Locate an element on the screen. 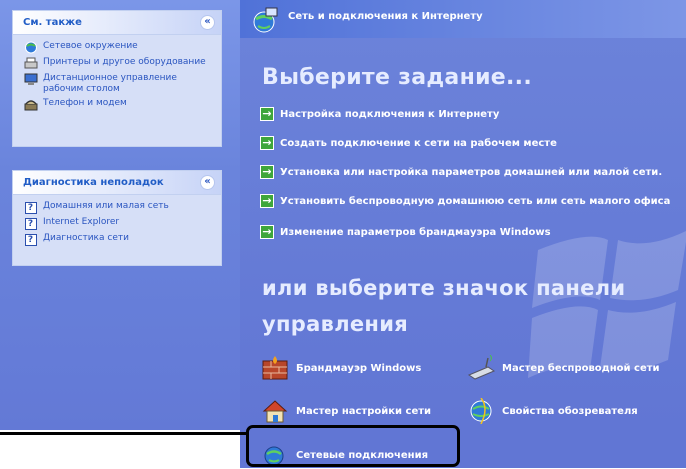 This screenshot has width=686, height=469. callout-line is located at coordinates (124, 433).